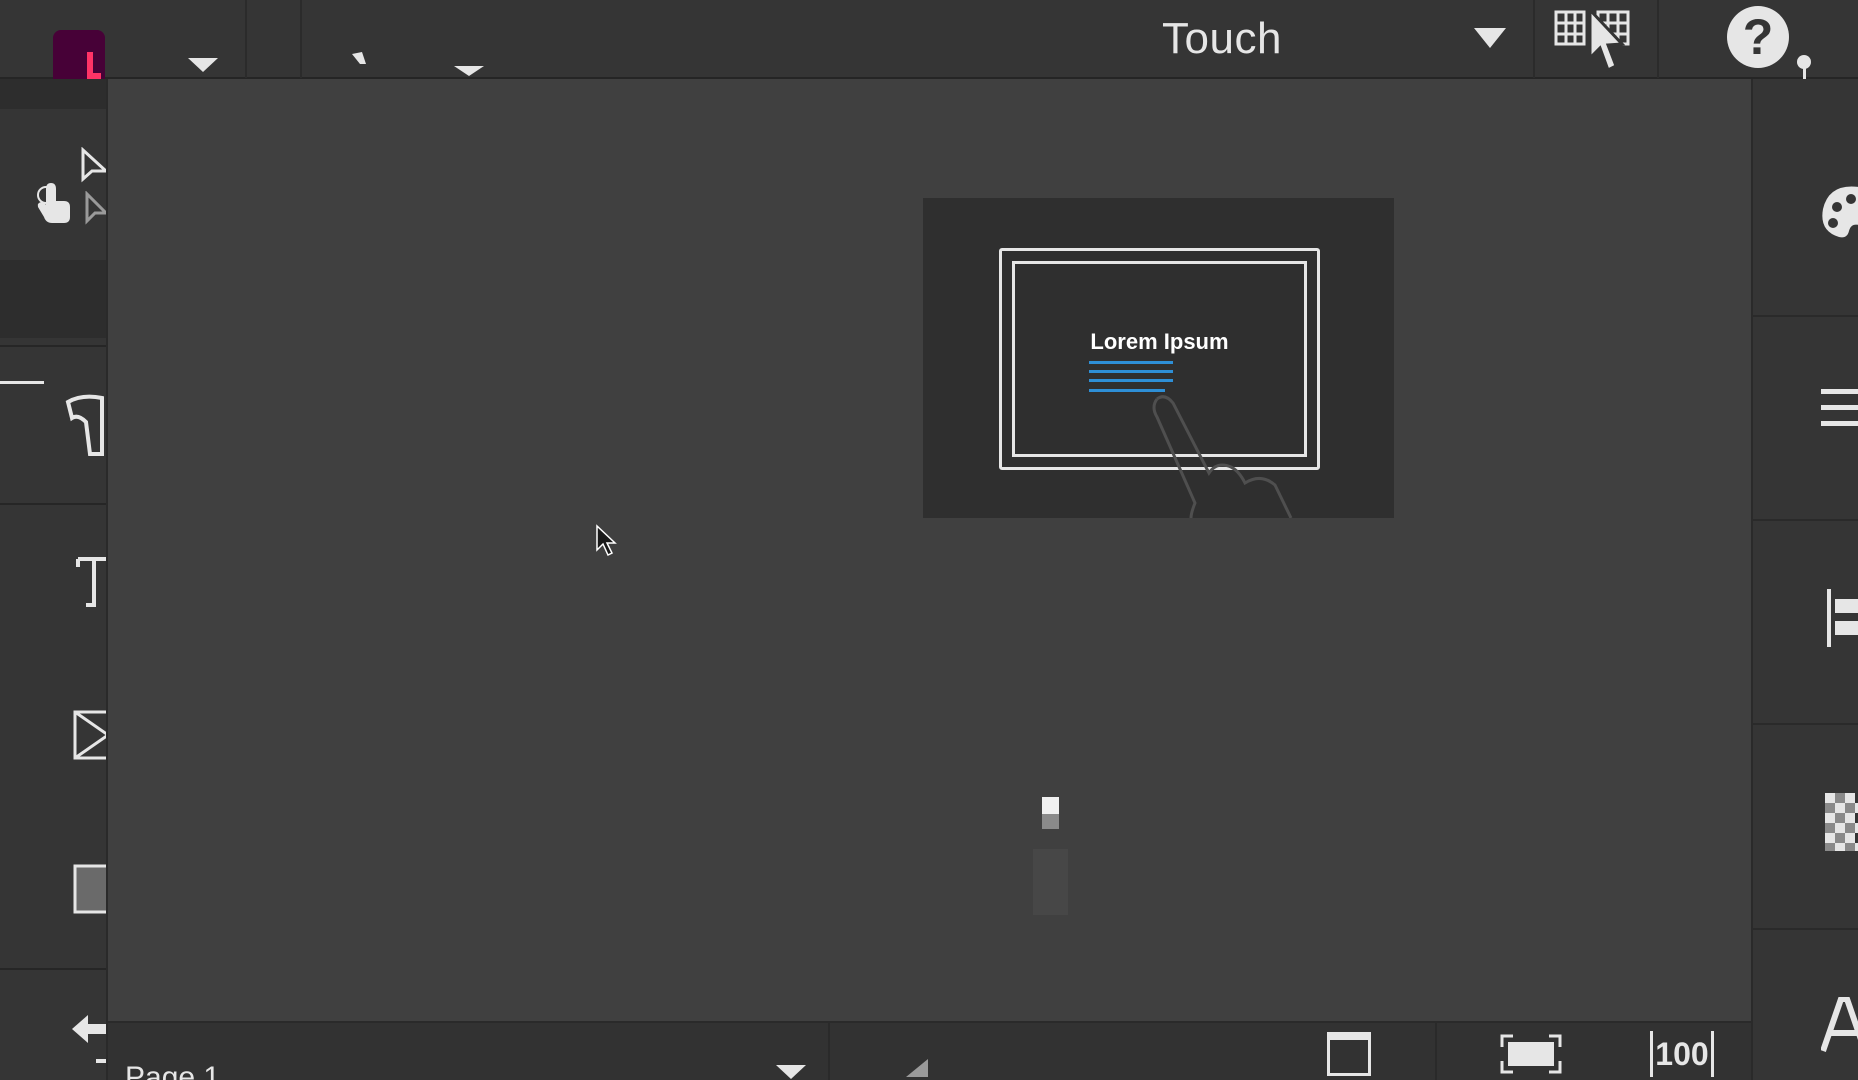  Describe the element at coordinates (53, 299) in the screenshot. I see `direct-selection-tool-active-bg` at that location.